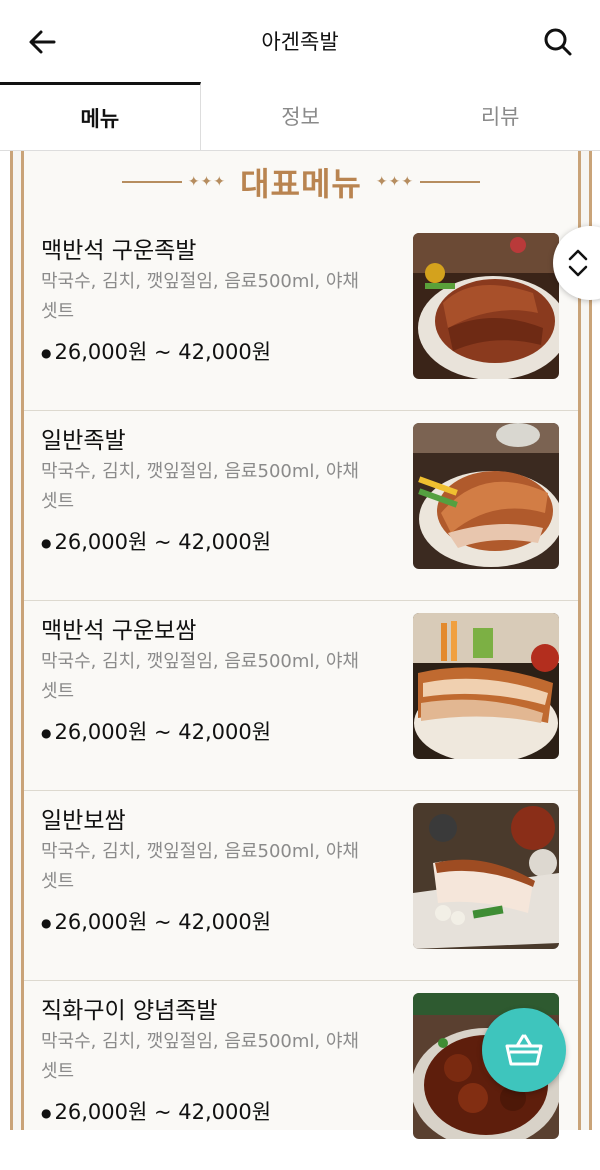  Describe the element at coordinates (83, 821) in the screenshot. I see `menu-item-name: 일반보쌈` at that location.